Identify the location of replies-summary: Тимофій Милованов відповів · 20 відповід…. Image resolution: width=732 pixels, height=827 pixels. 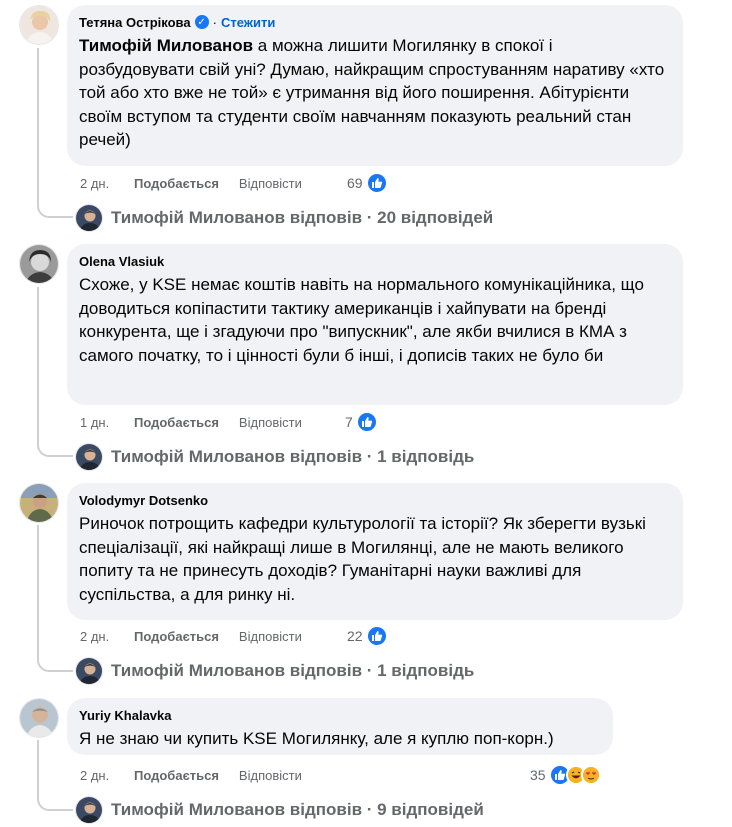
(302, 217).